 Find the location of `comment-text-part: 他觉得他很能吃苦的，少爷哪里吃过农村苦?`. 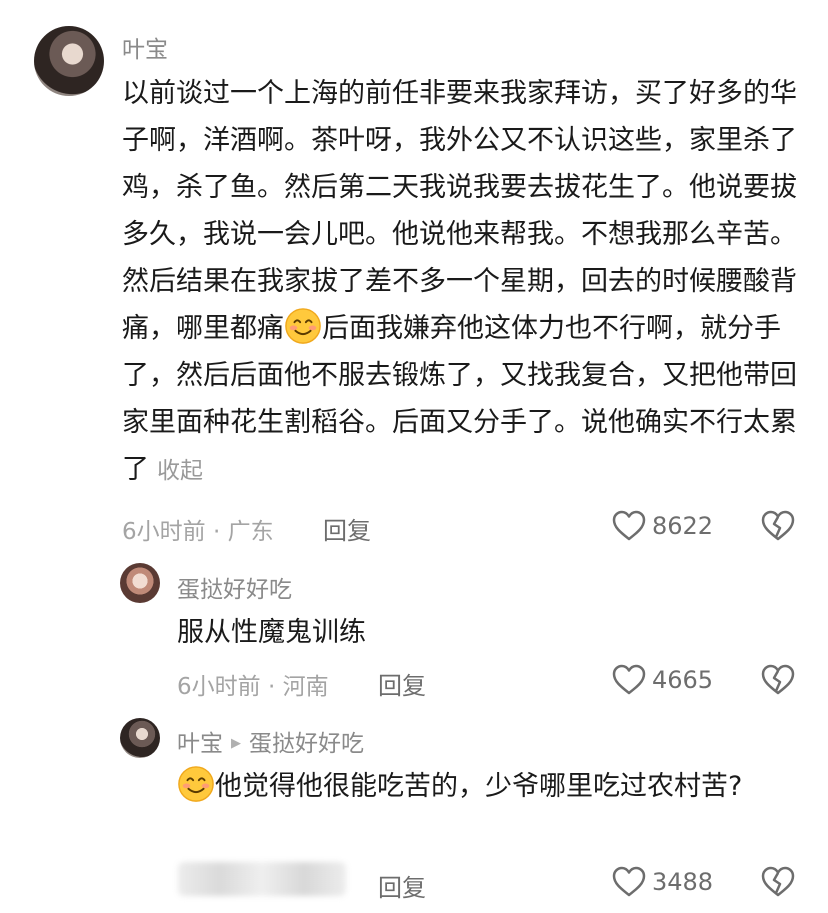

comment-text-part: 他觉得他很能吃苦的，少爷哪里吃过农村苦? is located at coordinates (479, 786).